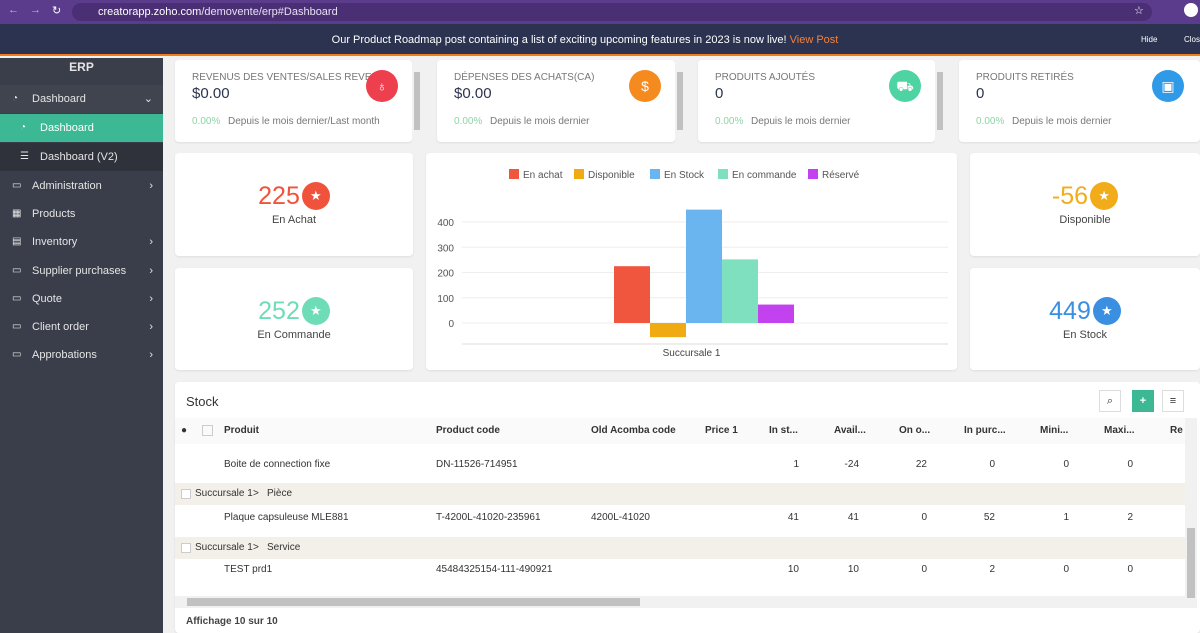 This screenshot has height=633, width=1200. What do you see at coordinates (55, 242) in the screenshot?
I see `label: Inventory` at bounding box center [55, 242].